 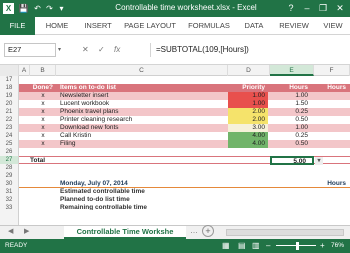 What do you see at coordinates (145, 128) in the screenshot?
I see `item-cell: Download new fonts` at bounding box center [145, 128].